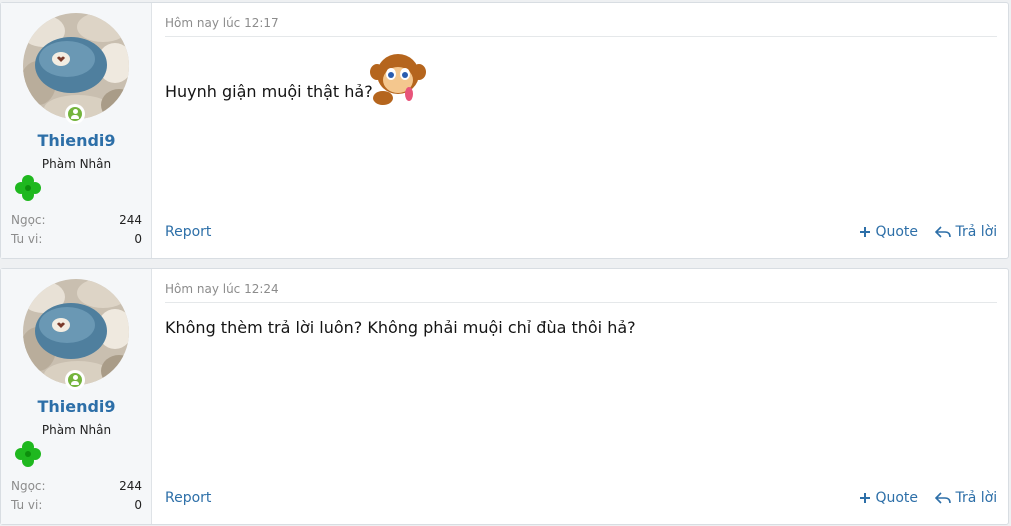 Image resolution: width=1011 pixels, height=526 pixels. Describe the element at coordinates (222, 23) in the screenshot. I see `post-timestamp: Hôm nay lúc 12:17` at that location.